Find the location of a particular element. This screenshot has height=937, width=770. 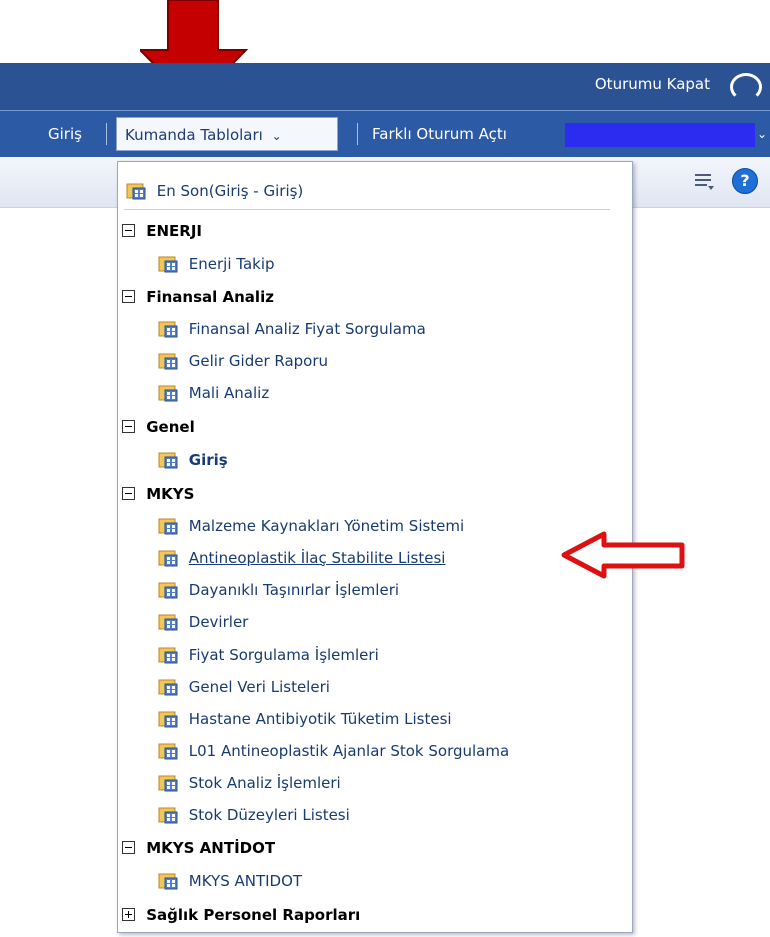

menu-item: Malzeme Kaynakları Yönetim Sistemi is located at coordinates (311, 525).